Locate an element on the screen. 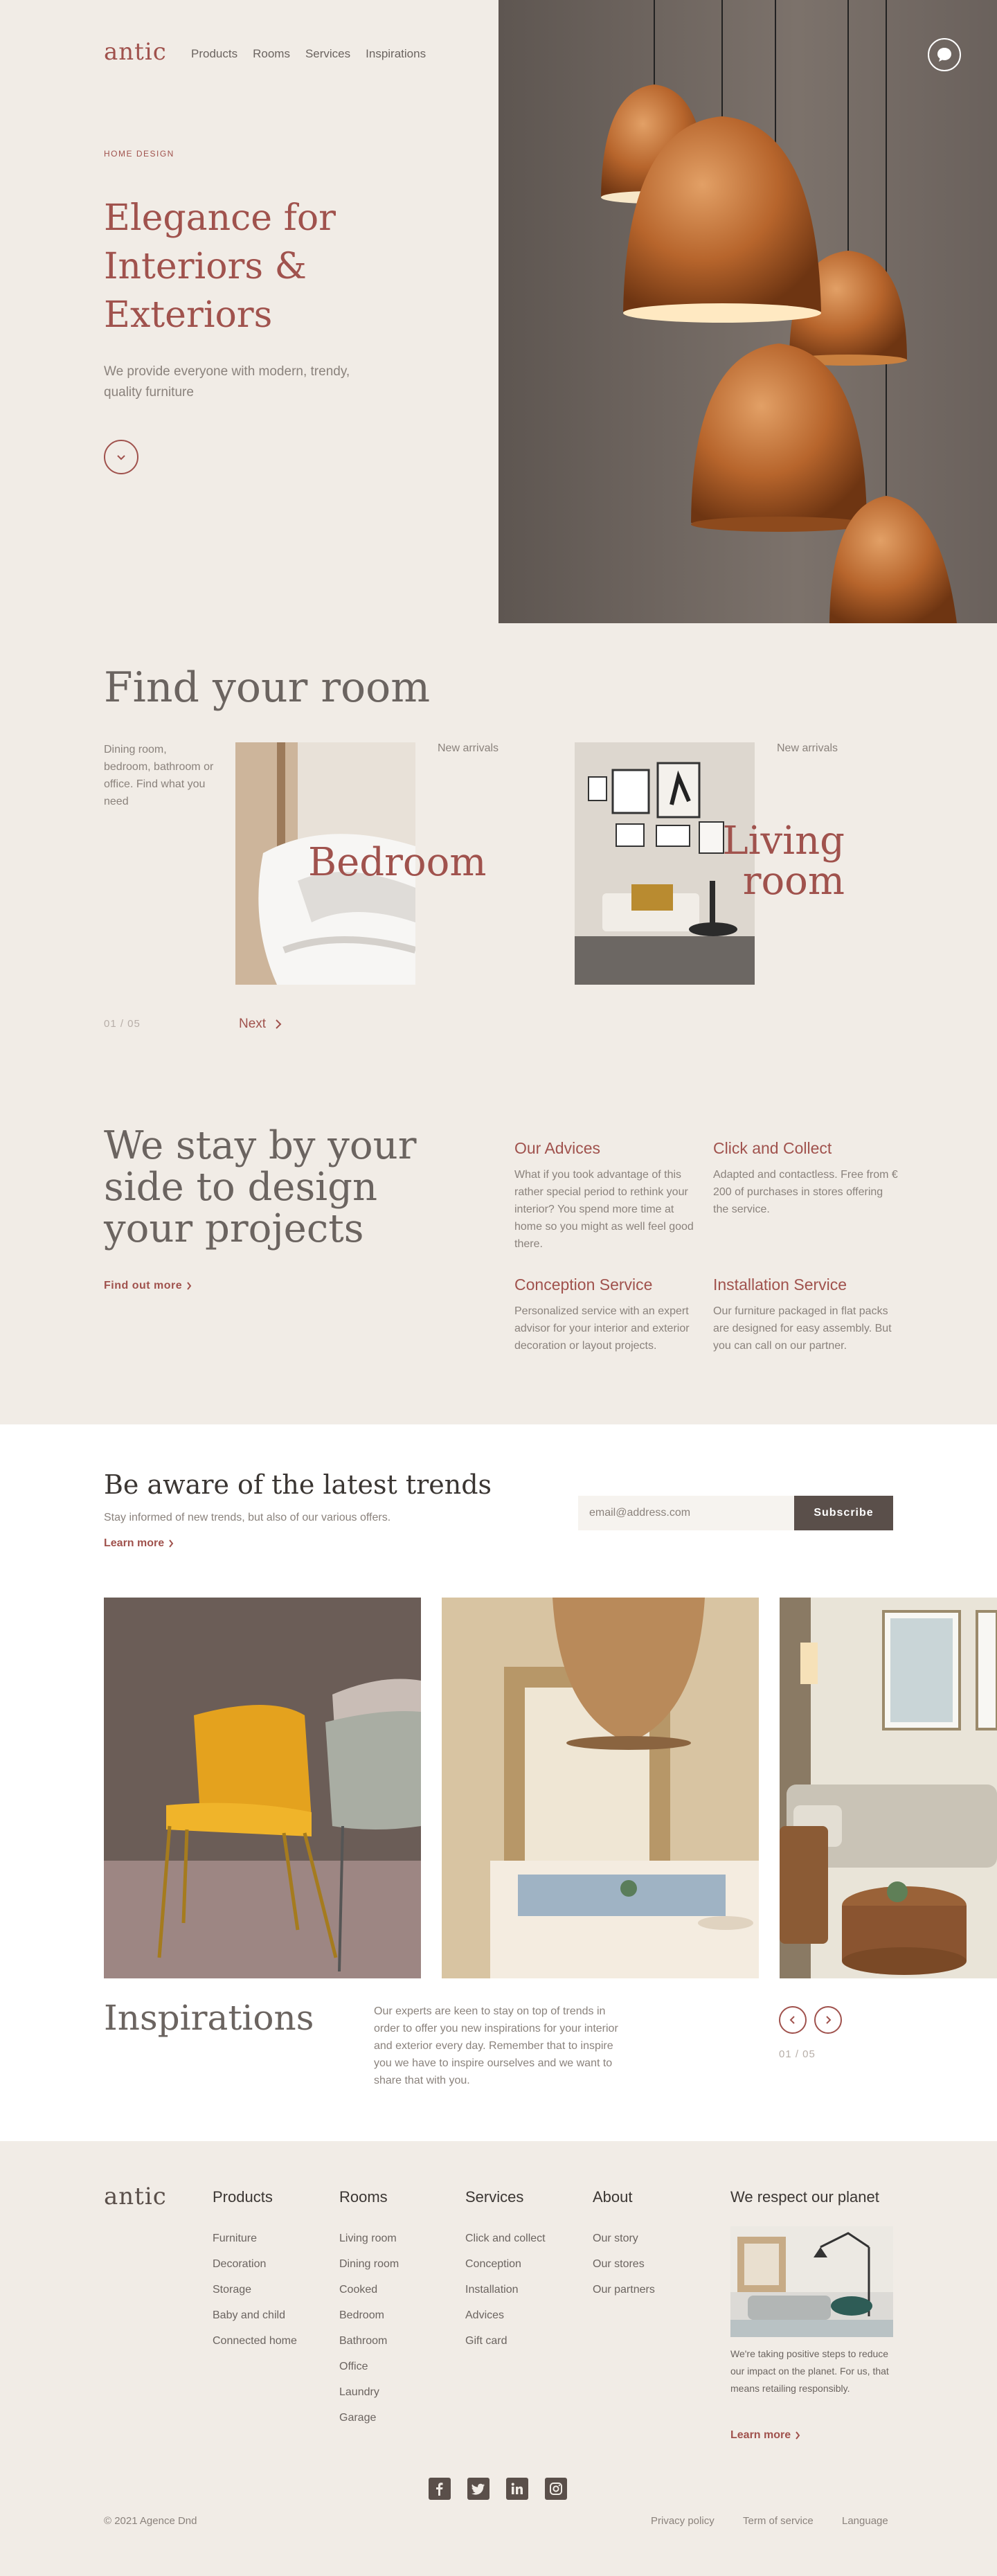  learn-more-link: Learn more is located at coordinates (139, 1544).